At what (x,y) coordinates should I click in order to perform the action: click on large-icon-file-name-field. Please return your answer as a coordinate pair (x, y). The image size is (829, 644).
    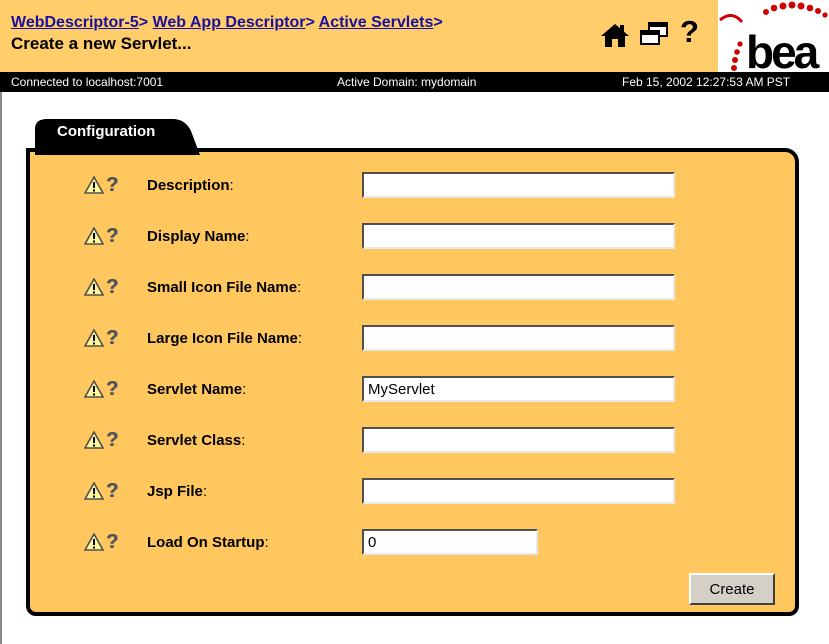
    Looking at the image, I should click on (518, 338).